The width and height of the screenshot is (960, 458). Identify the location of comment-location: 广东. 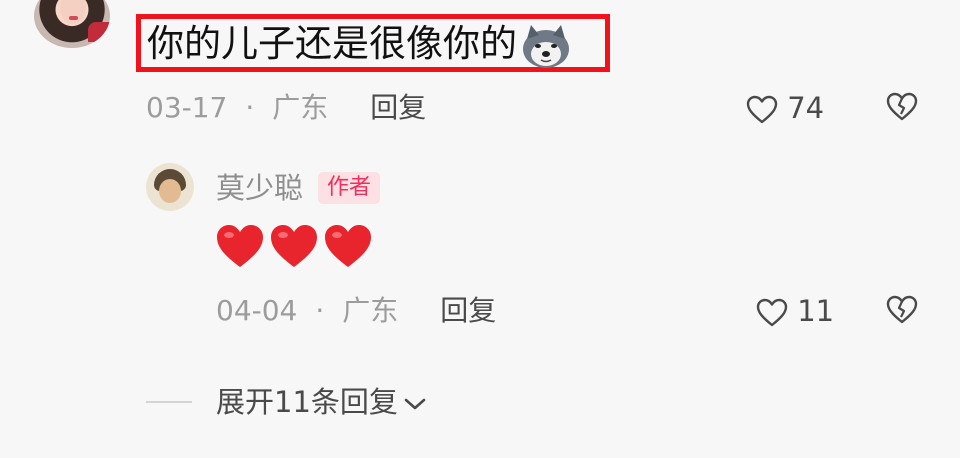
(300, 107).